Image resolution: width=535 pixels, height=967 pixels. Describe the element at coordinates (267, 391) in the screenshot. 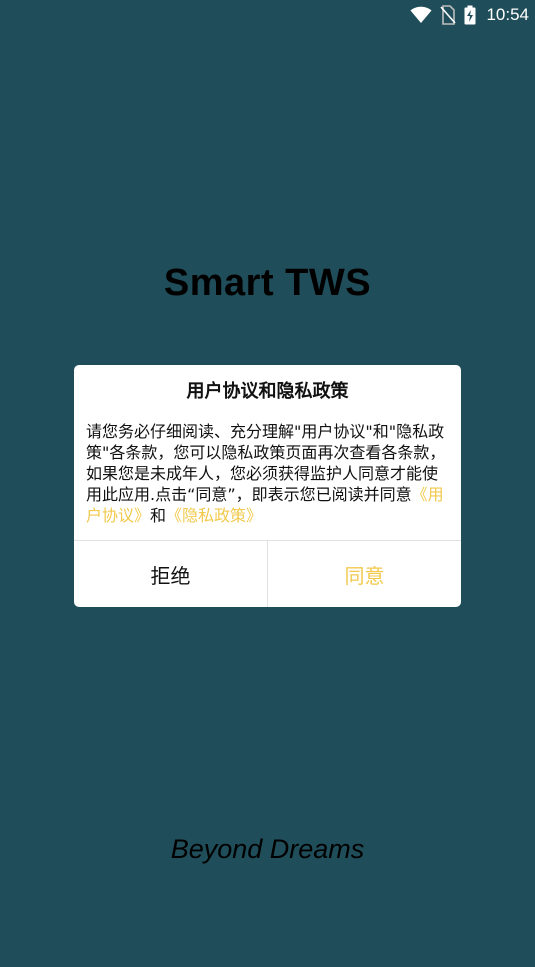

I see `dialog-title: 用户协议和隐私政策` at that location.